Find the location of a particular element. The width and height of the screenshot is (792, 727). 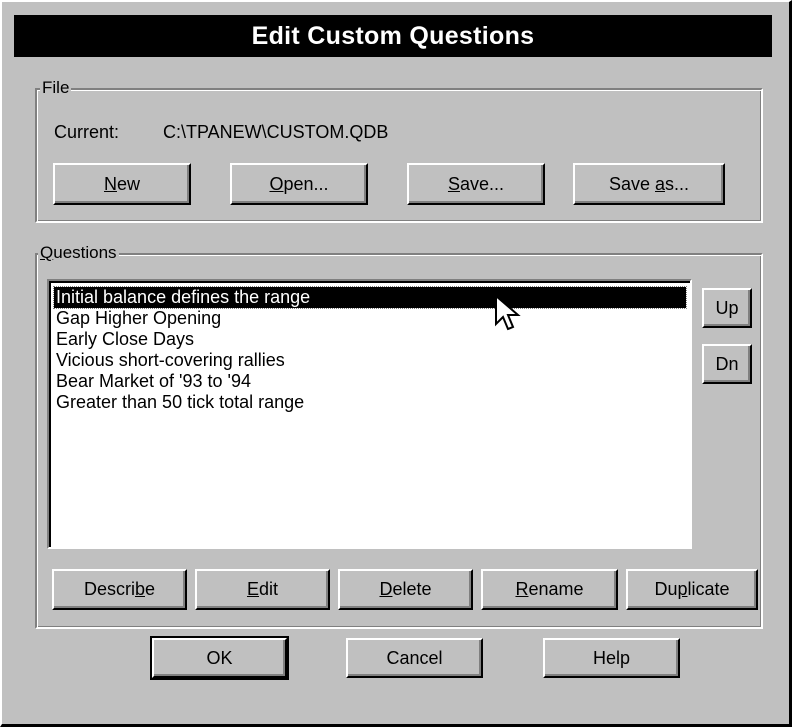

question-list-item: Bear Market of '93 to '94 is located at coordinates (370, 381).